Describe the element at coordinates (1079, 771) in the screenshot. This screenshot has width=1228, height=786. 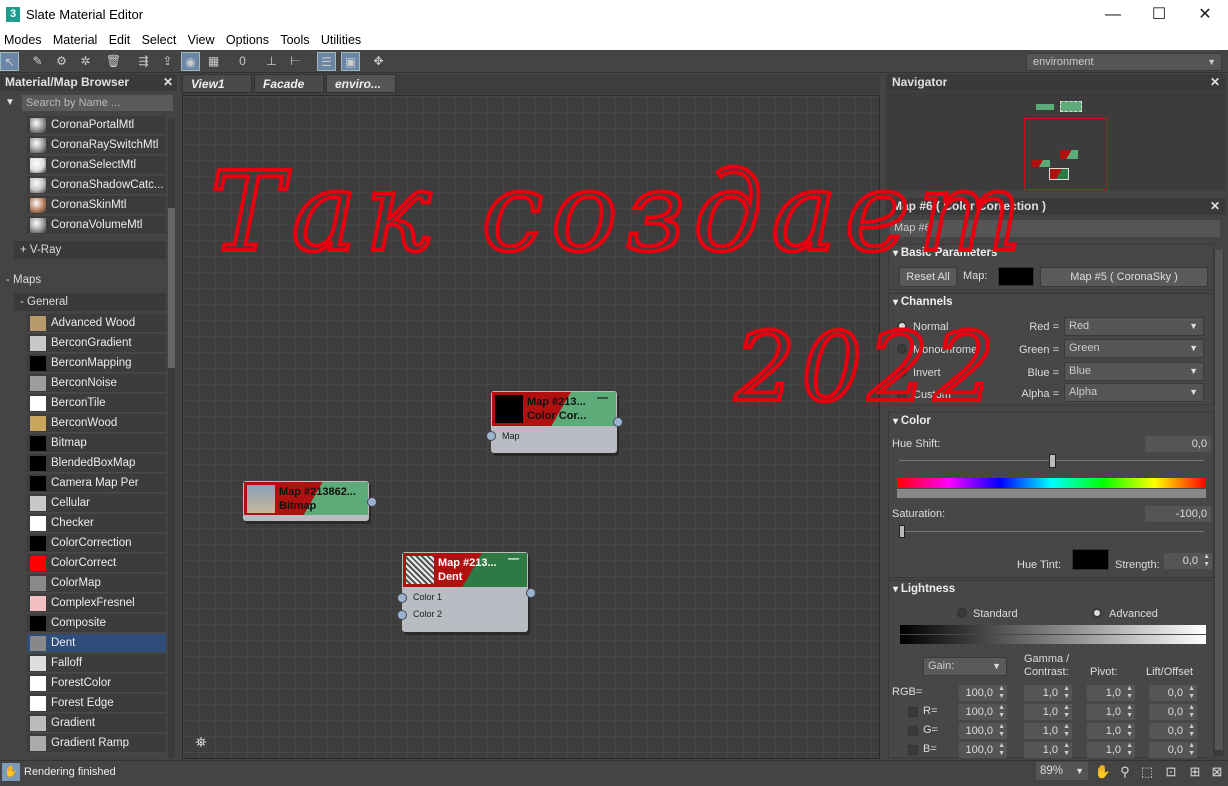
I see `chevron-down-icon: ▼` at that location.